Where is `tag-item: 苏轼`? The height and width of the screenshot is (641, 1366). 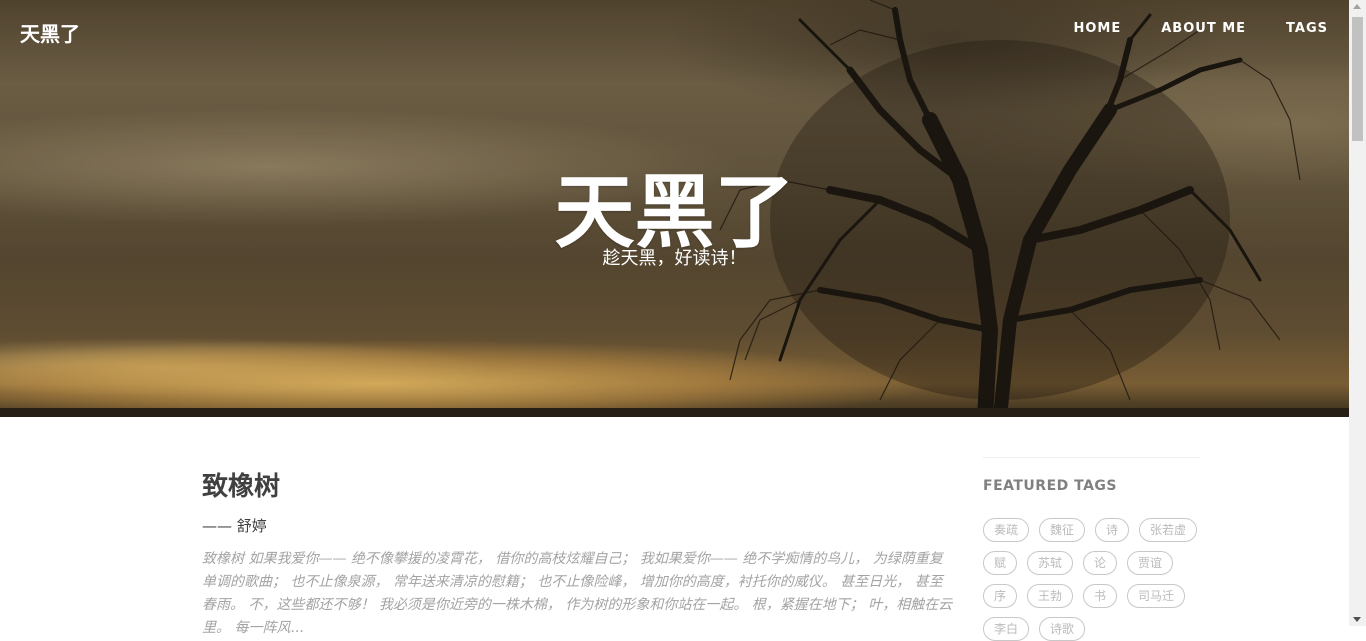
tag-item: 苏轼 is located at coordinates (1050, 563).